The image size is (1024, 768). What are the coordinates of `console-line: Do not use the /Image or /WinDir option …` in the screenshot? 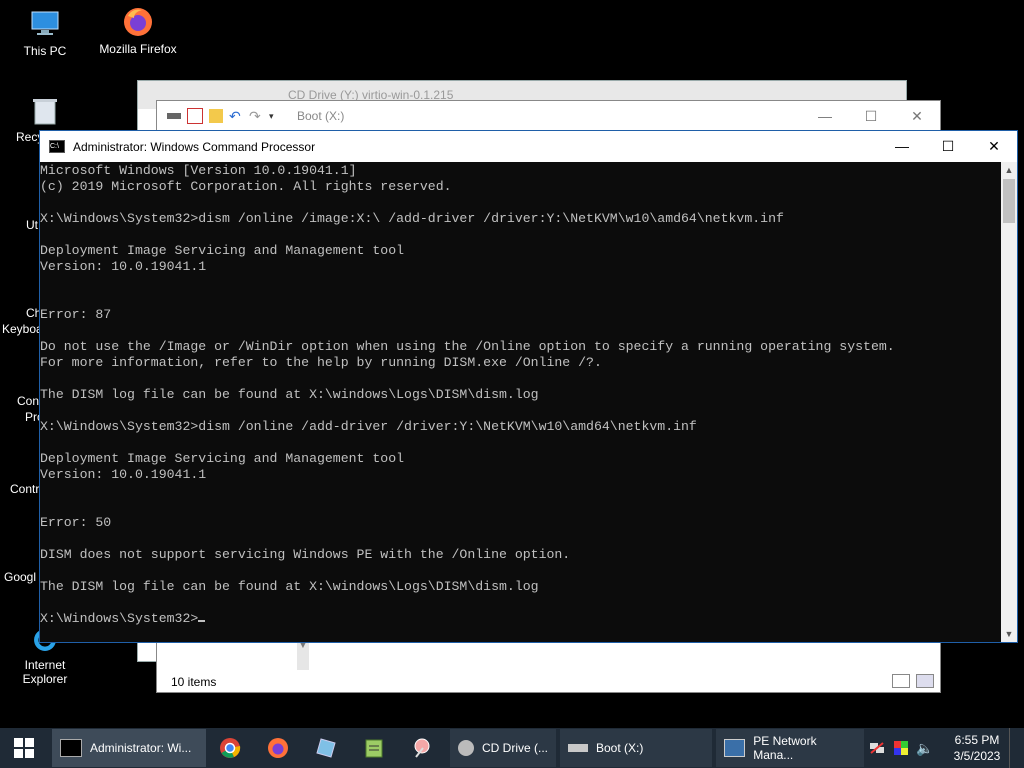 It's located at (467, 346).